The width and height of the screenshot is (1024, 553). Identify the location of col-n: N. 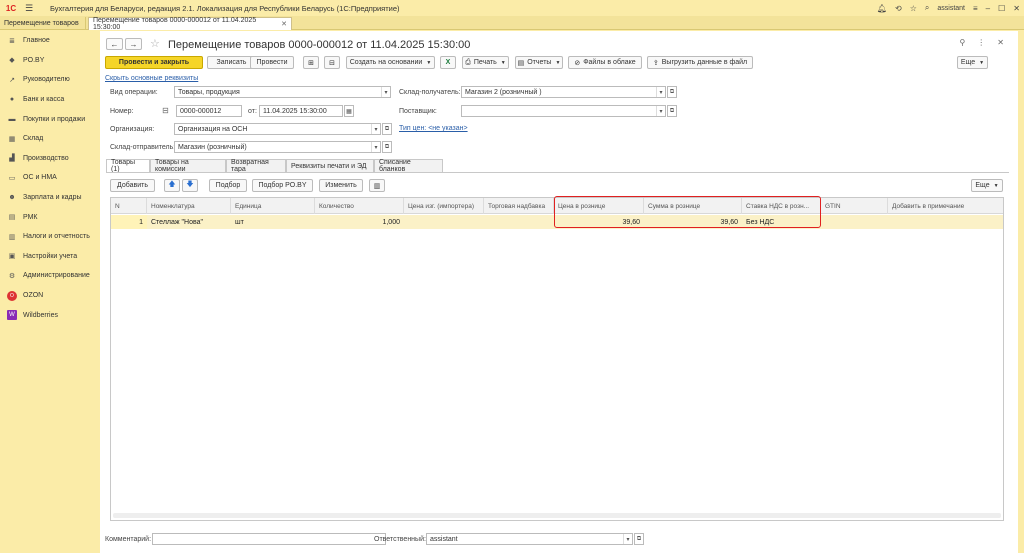
(129, 206).